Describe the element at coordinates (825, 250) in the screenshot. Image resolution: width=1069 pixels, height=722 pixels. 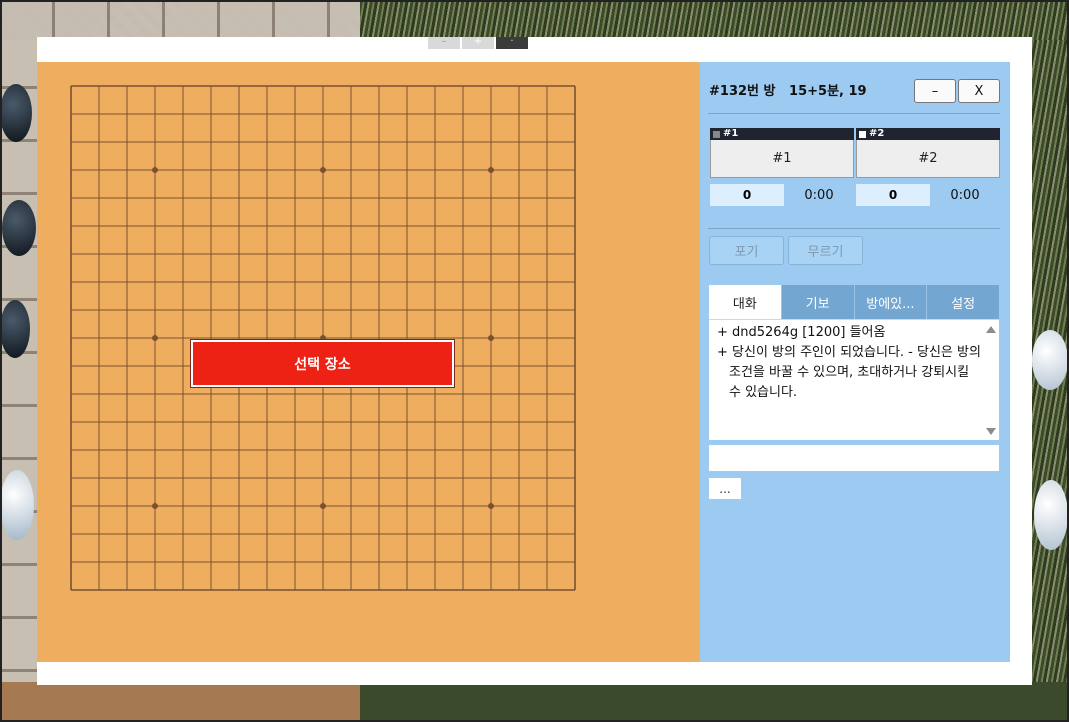
I see `undo-button: 무르기` at that location.